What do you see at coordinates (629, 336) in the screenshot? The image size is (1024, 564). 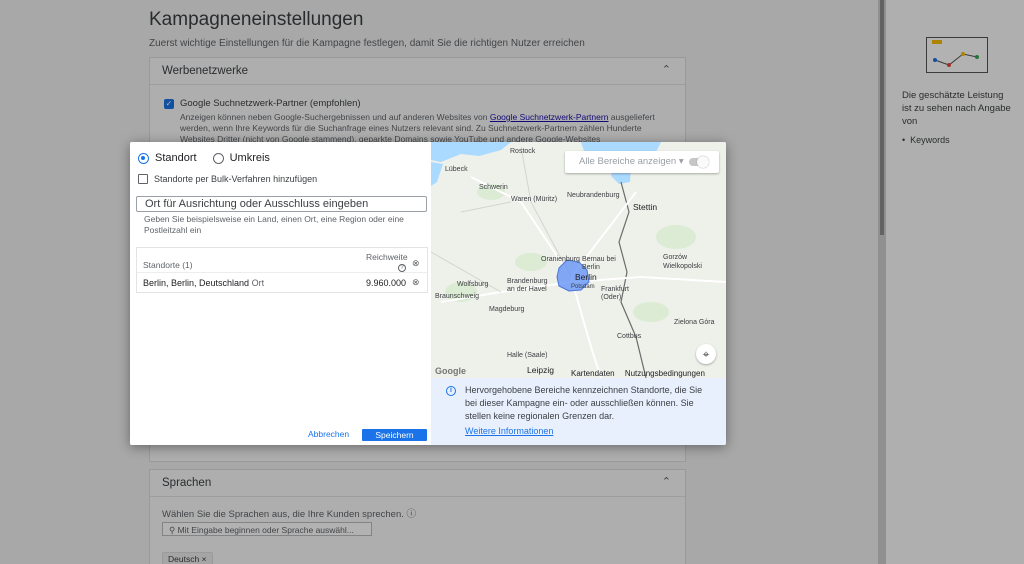 I see `map-label-cottbus: Cottbus` at bounding box center [629, 336].